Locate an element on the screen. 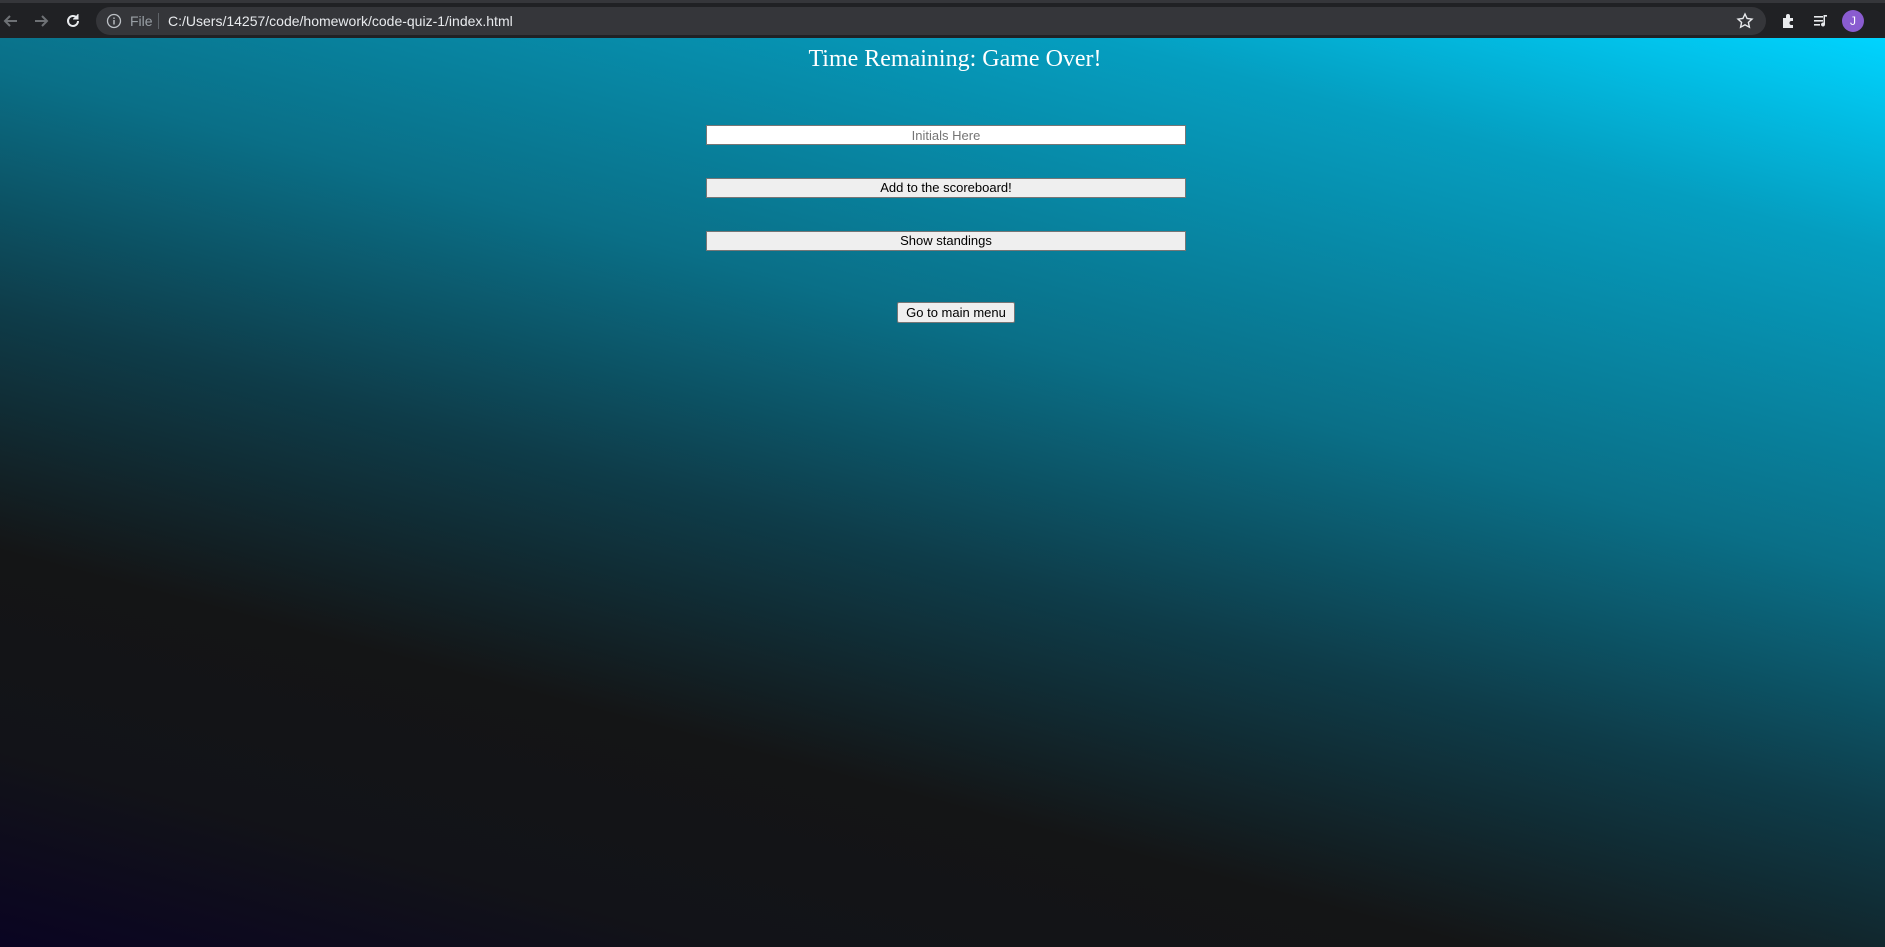  star-icon is located at coordinates (1745, 21).